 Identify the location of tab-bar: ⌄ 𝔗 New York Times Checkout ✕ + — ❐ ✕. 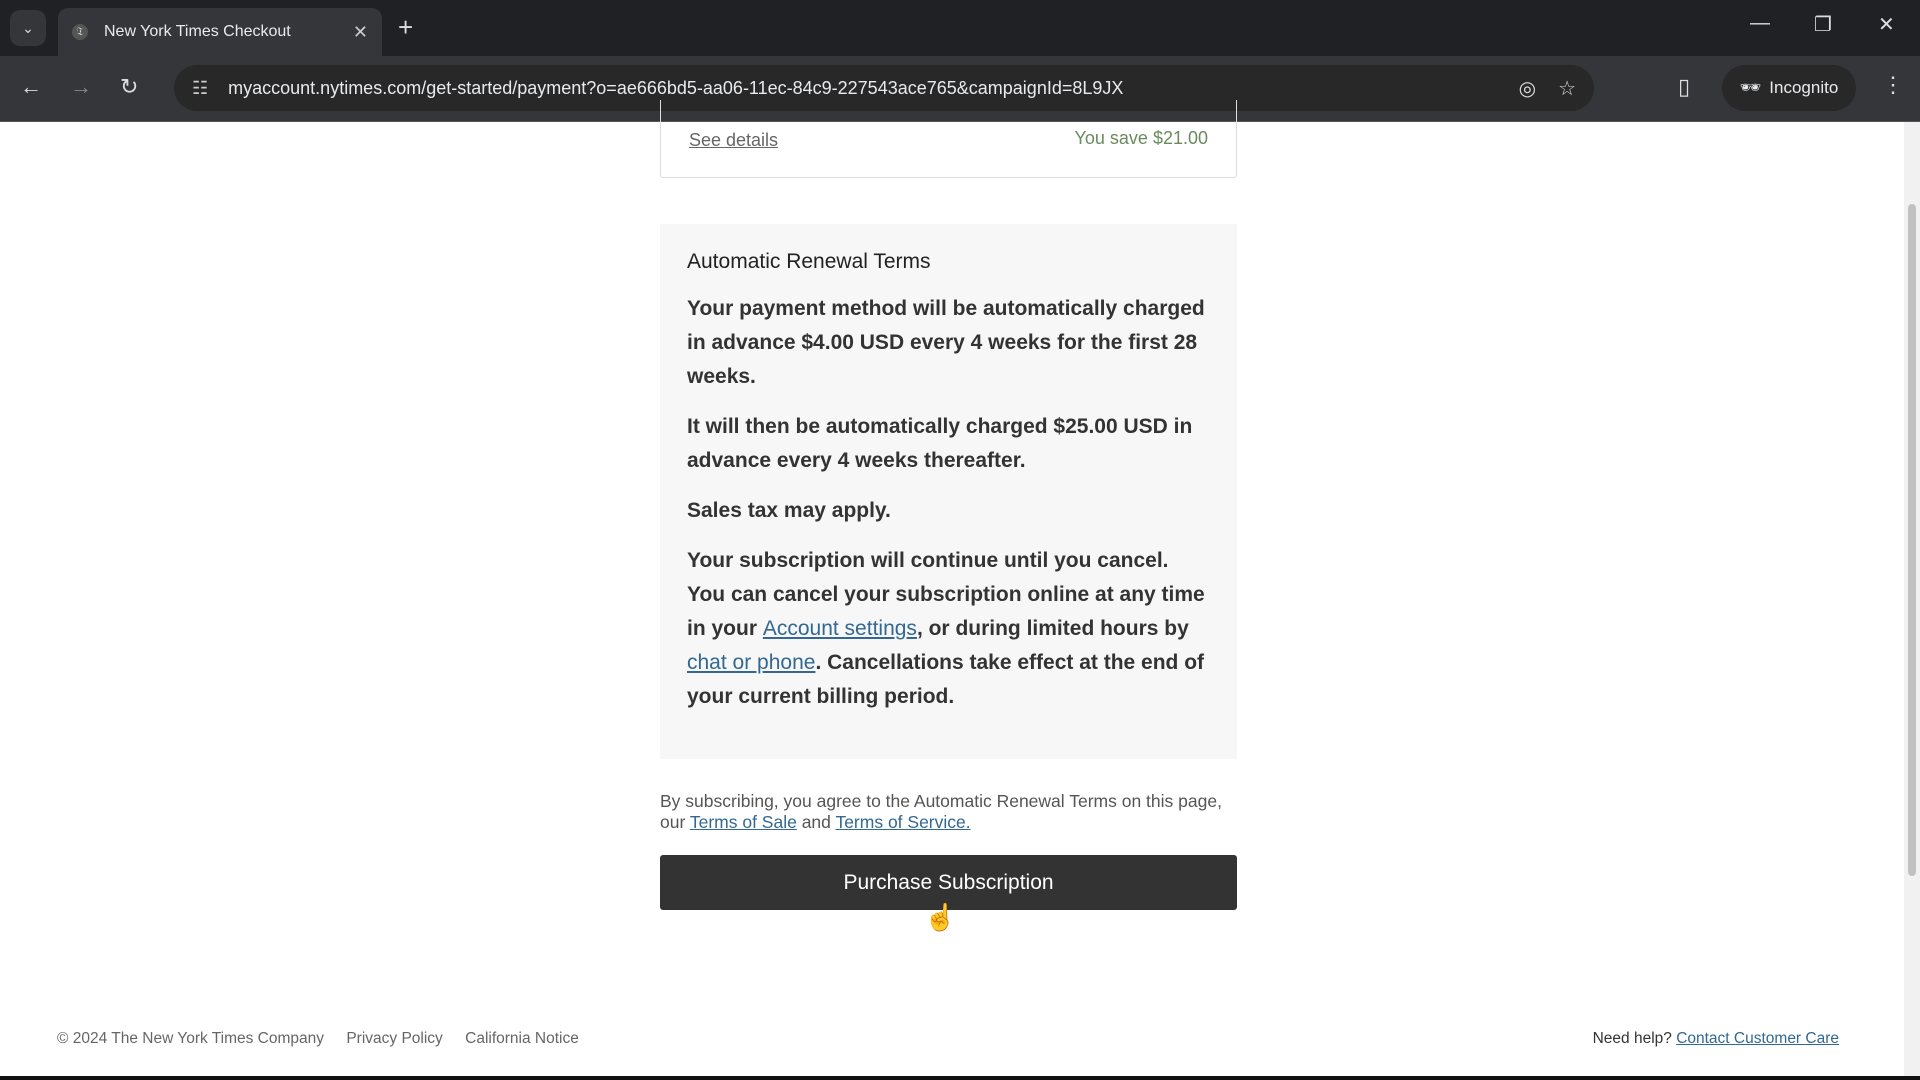
(960, 28).